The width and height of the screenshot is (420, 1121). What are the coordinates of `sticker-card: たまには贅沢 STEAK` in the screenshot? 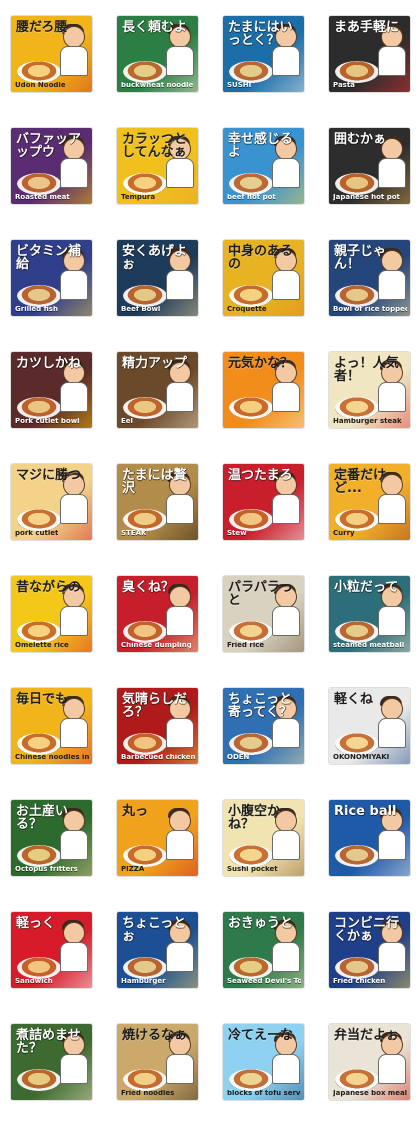 It's located at (157, 502).